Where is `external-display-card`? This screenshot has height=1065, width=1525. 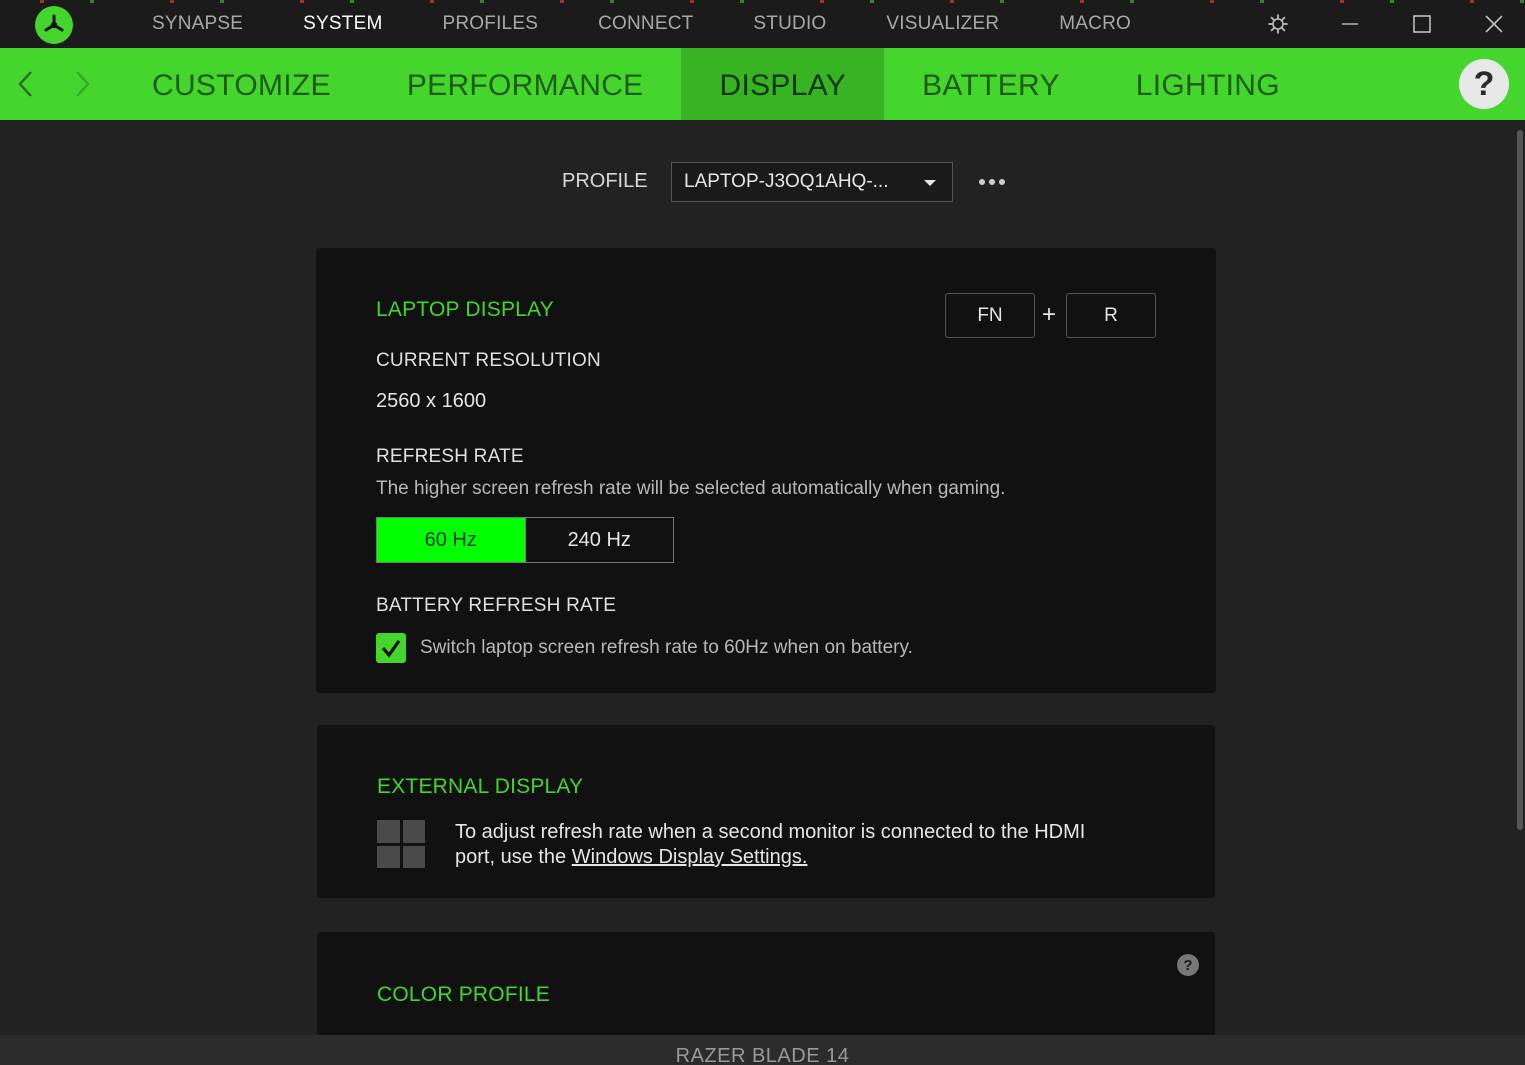
external-display-card is located at coordinates (766, 811).